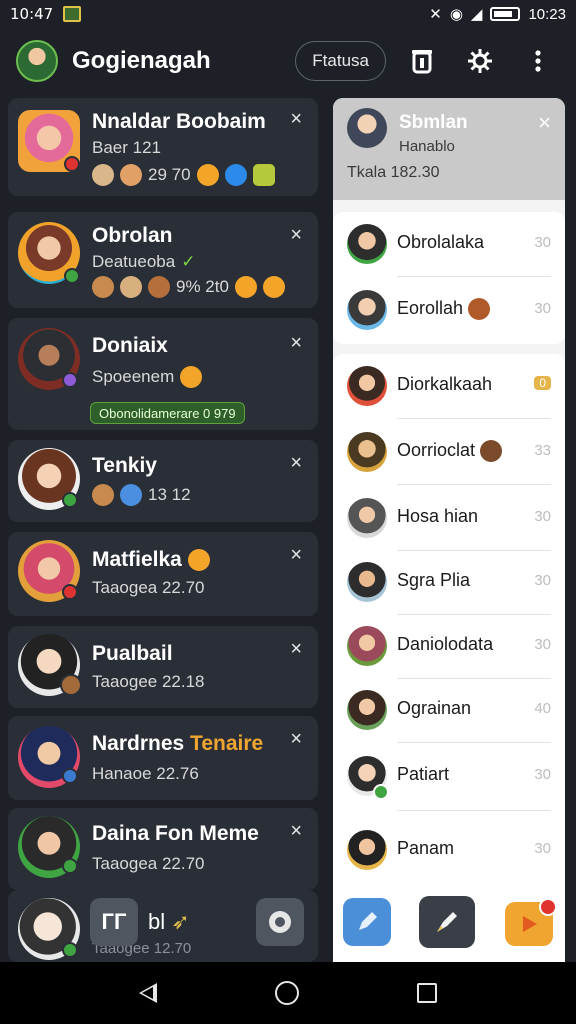 This screenshot has height=1024, width=576. I want to click on contact-item: Diorkalkaah 0, so click(449, 386).